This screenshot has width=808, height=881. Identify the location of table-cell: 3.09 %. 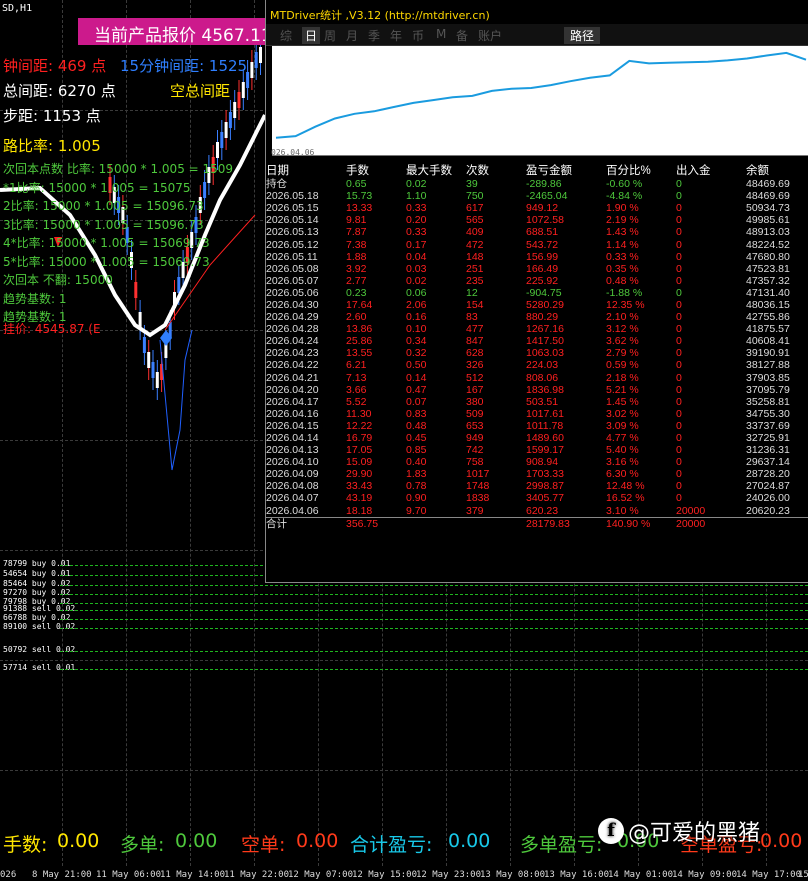
(622, 425).